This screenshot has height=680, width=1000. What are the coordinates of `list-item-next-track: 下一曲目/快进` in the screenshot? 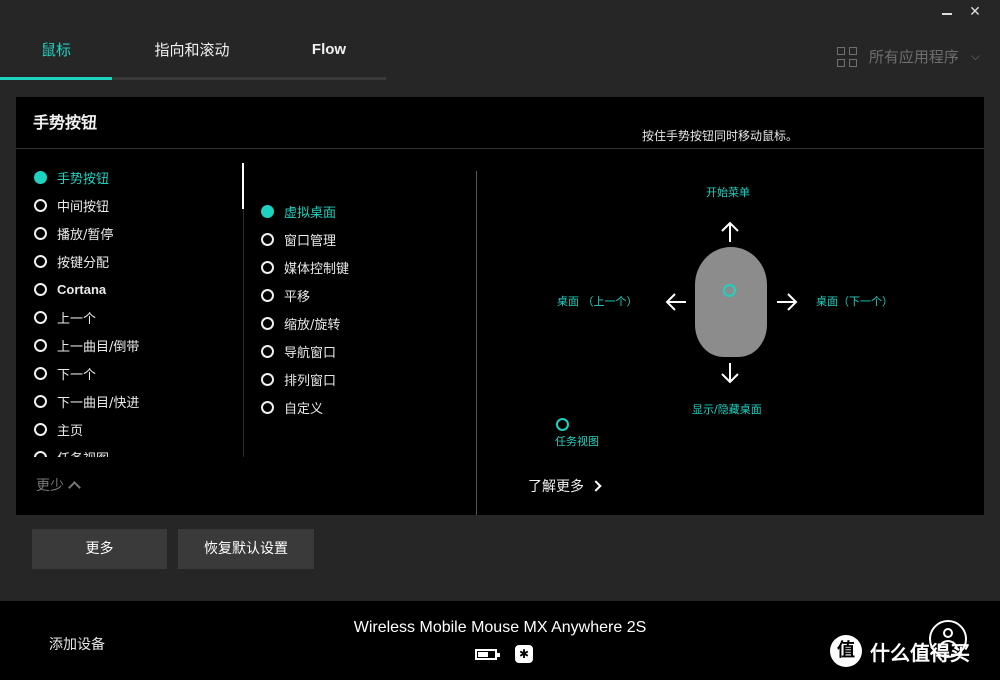 It's located at (132, 401).